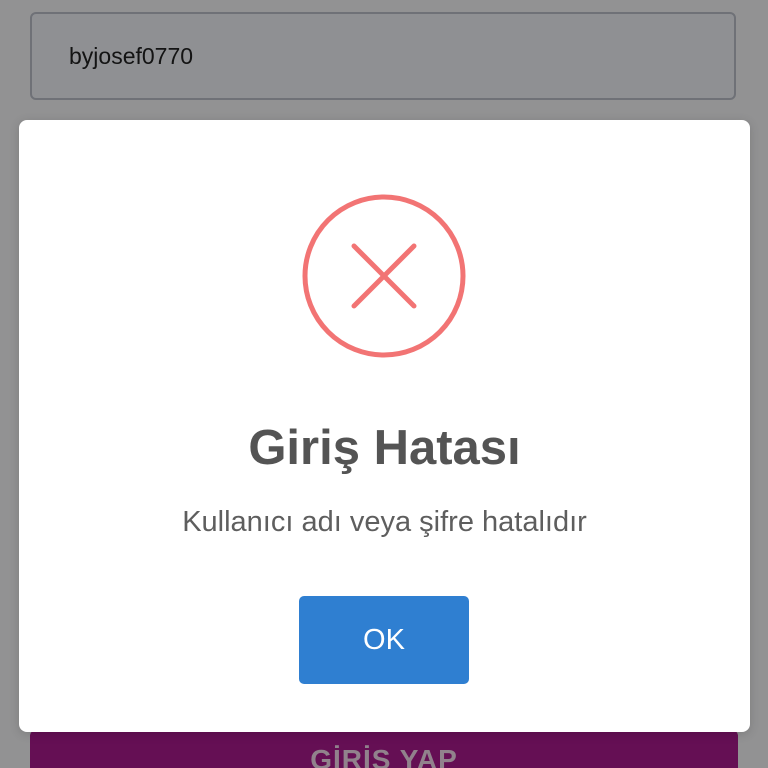 The width and height of the screenshot is (768, 768). Describe the element at coordinates (384, 522) in the screenshot. I see `dialog-message: Kullanıcı adı veya şifre hatalıdır` at that location.